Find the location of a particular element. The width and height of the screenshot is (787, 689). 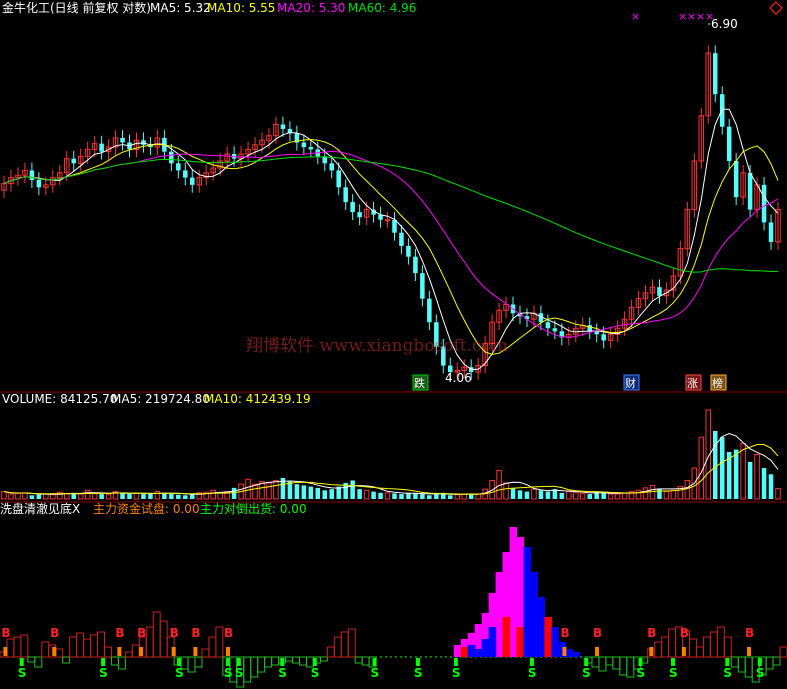

window-control-icon is located at coordinates (776, 8).